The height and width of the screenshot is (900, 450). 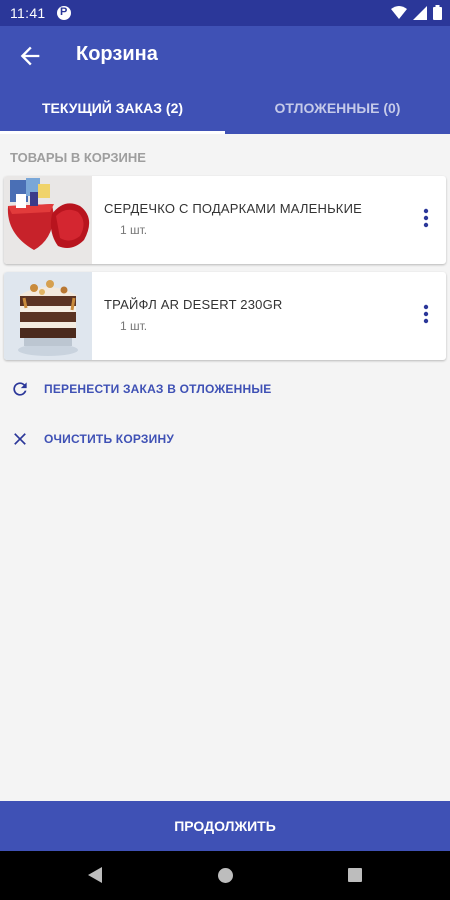 What do you see at coordinates (20, 389) in the screenshot?
I see `refresh-icon` at bounding box center [20, 389].